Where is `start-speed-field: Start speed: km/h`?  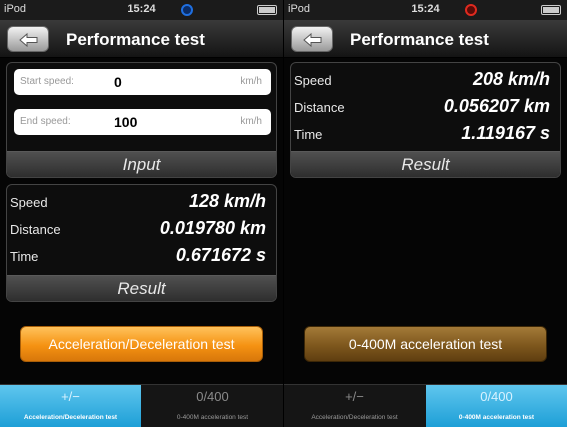 start-speed-field: Start speed: km/h is located at coordinates (142, 82).